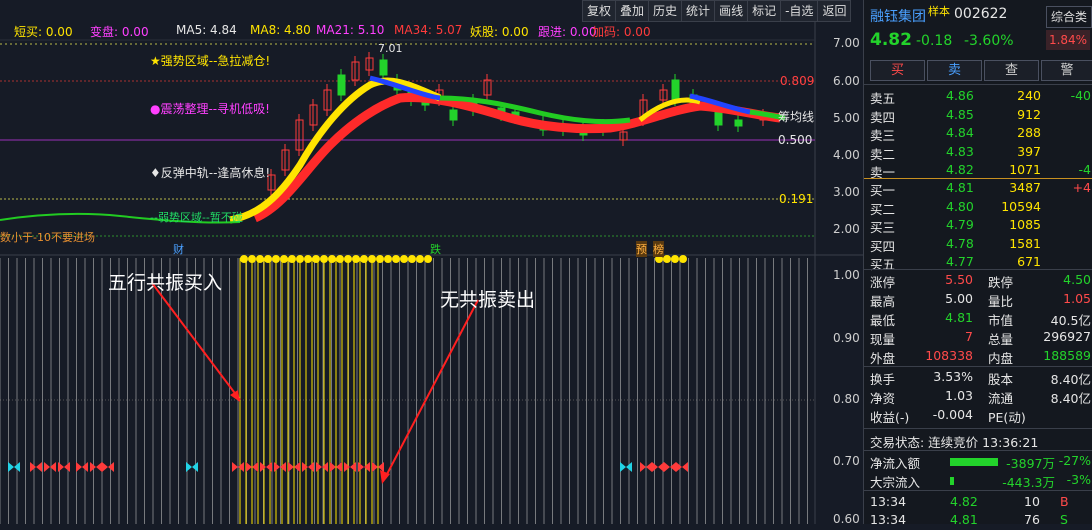  I want to click on toolbar-button: 历史, so click(665, 11).